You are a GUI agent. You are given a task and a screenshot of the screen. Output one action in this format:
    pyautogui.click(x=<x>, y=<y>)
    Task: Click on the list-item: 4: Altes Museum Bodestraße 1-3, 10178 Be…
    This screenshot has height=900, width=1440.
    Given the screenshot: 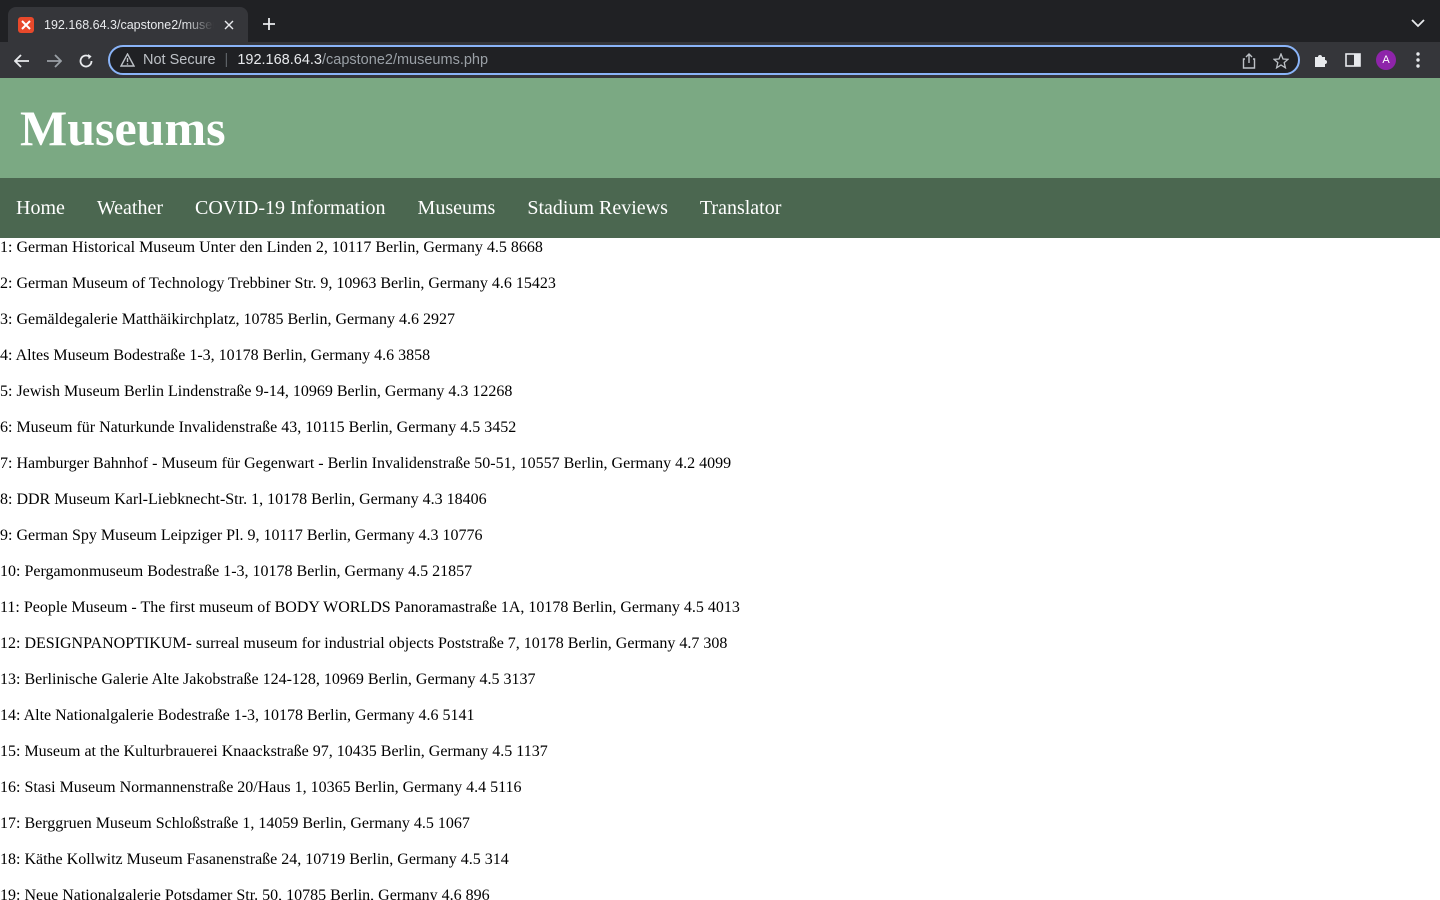 What is the action you would take?
    pyautogui.click(x=215, y=355)
    